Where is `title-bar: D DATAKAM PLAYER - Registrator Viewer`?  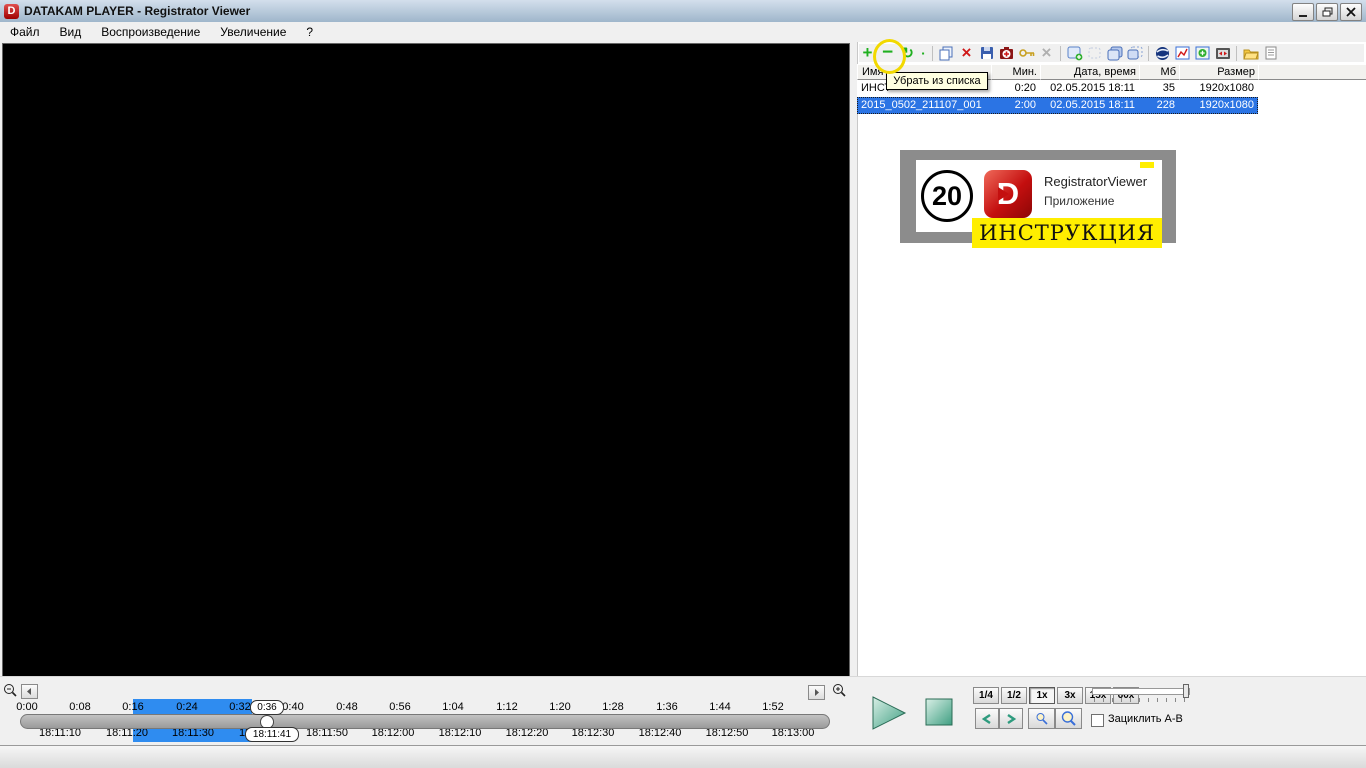
title-bar: D DATAKAM PLAYER - Registrator Viewer is located at coordinates (683, 11).